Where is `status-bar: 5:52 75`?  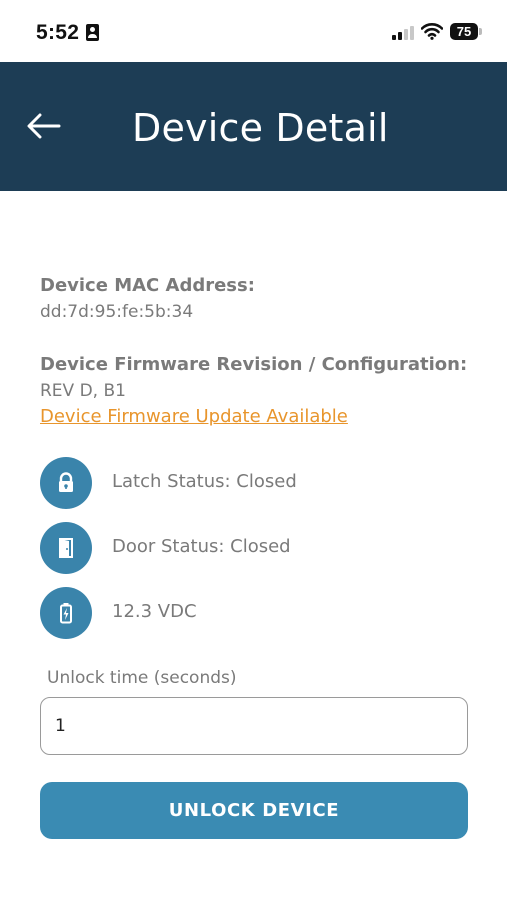 status-bar: 5:52 75 is located at coordinates (253, 31).